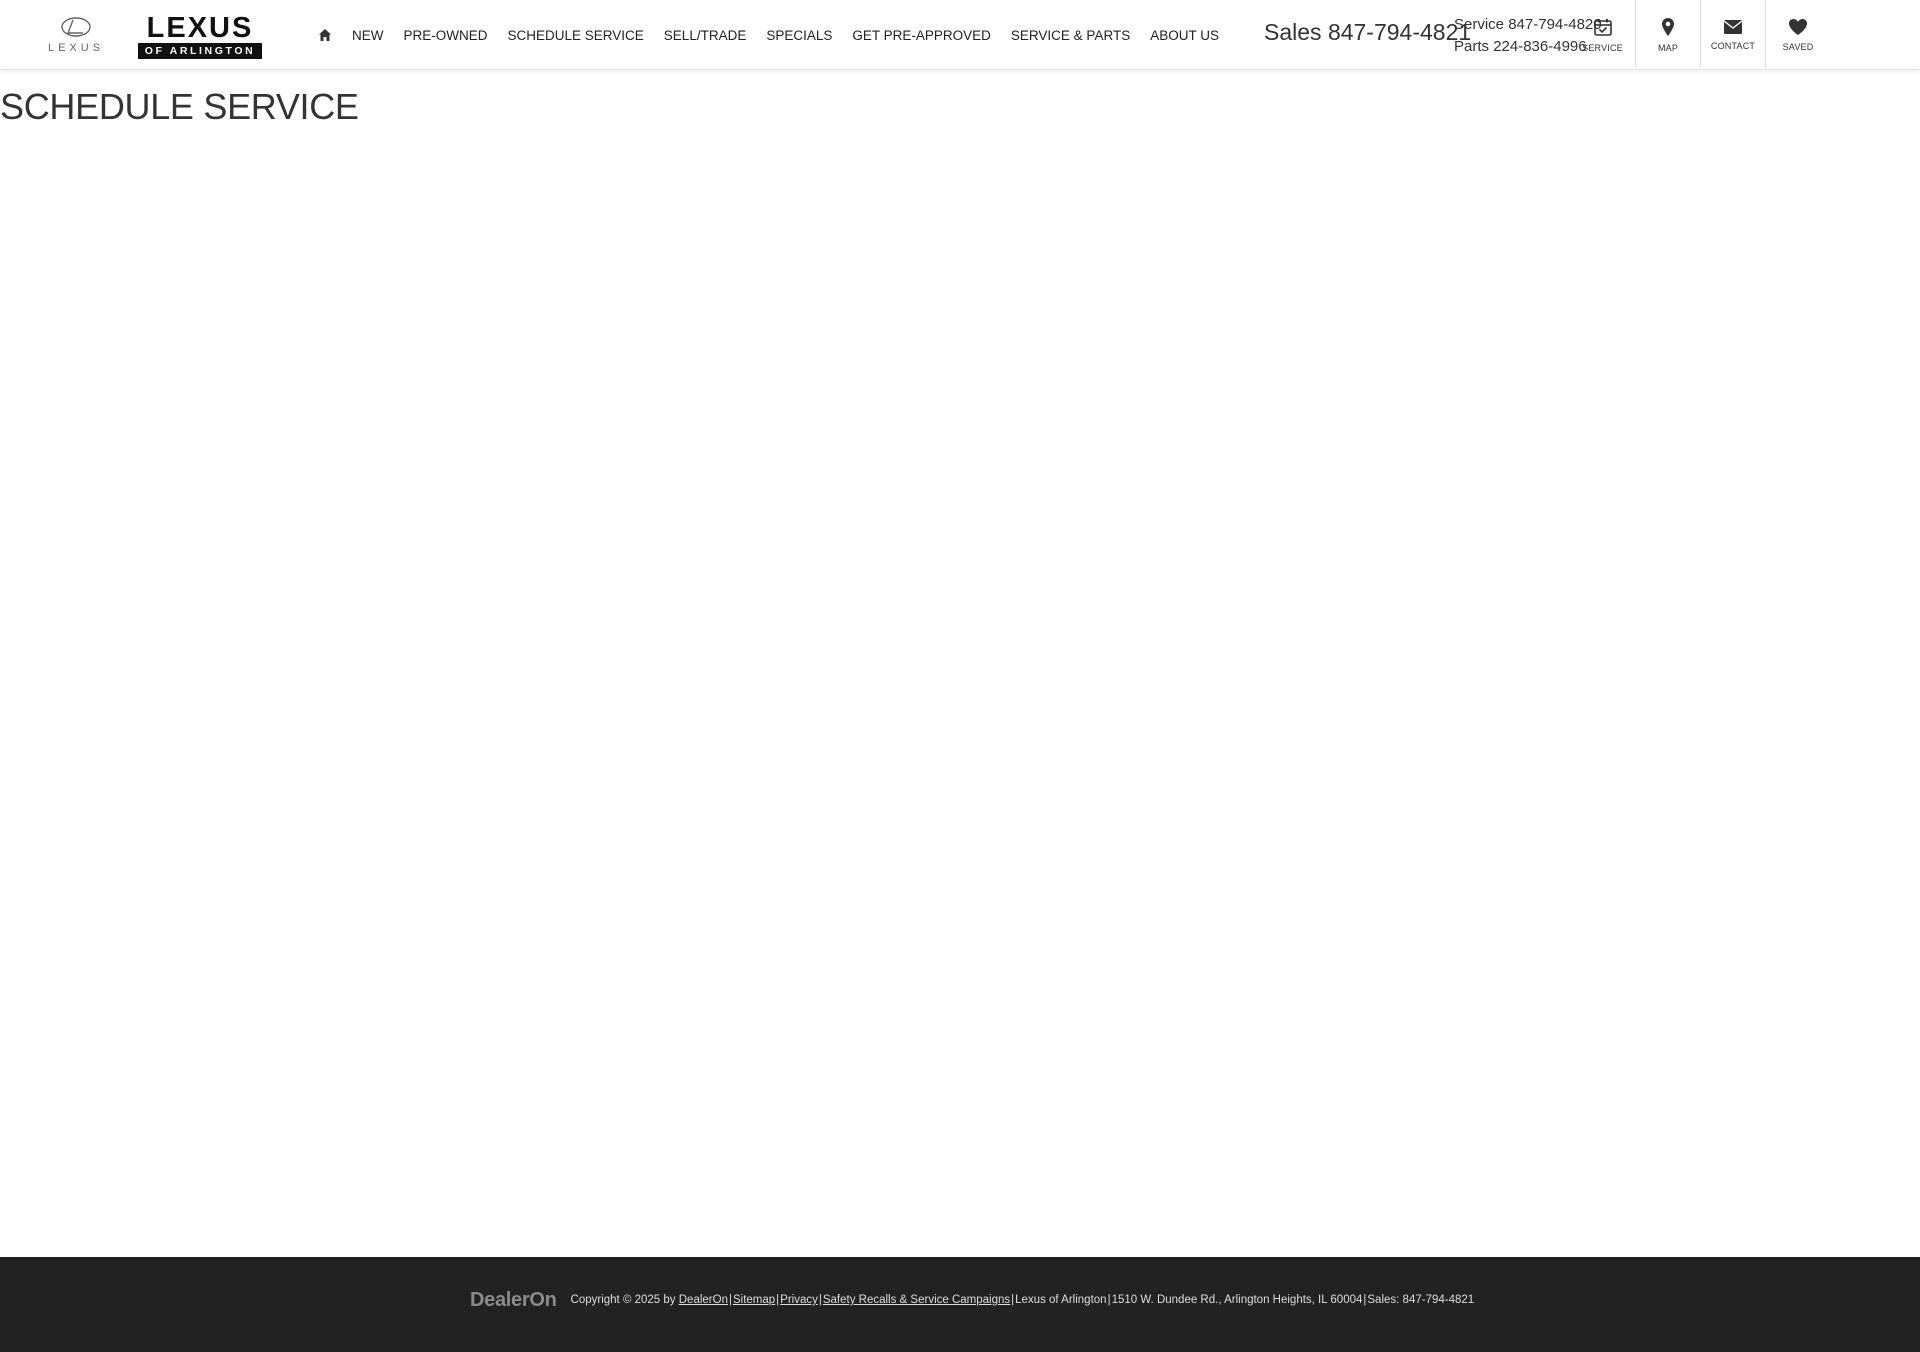 This screenshot has width=1920, height=1352. I want to click on service-button: SERVICE, so click(1602, 35).